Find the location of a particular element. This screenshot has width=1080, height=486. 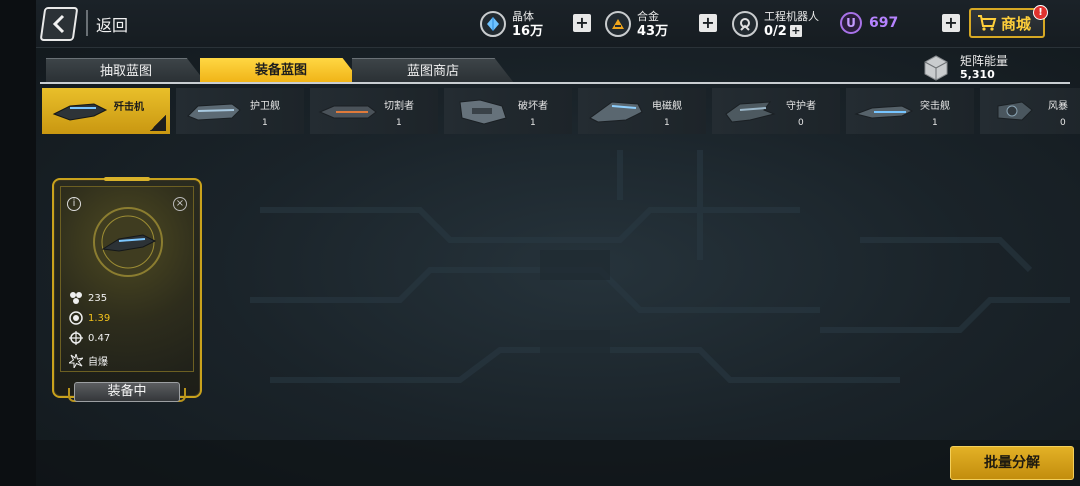

chevron-left-icon is located at coordinates (58, 24).